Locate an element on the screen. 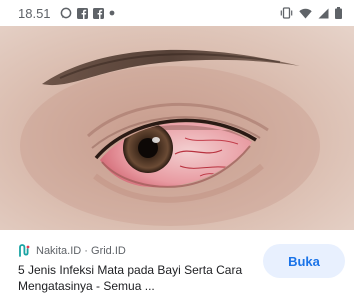 The height and width of the screenshot is (302, 354). status-bar: 18.51 is located at coordinates (177, 13).